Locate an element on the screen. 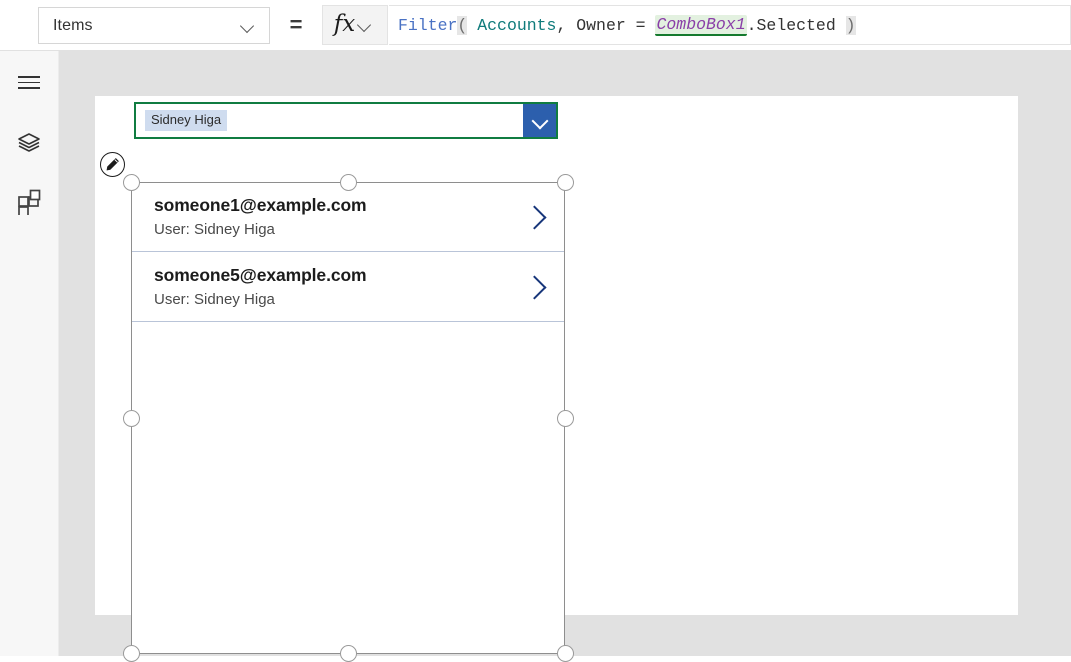 The image size is (1071, 662). gallery-row: someone1@example.com User: Sidney Higa is located at coordinates (348, 217).